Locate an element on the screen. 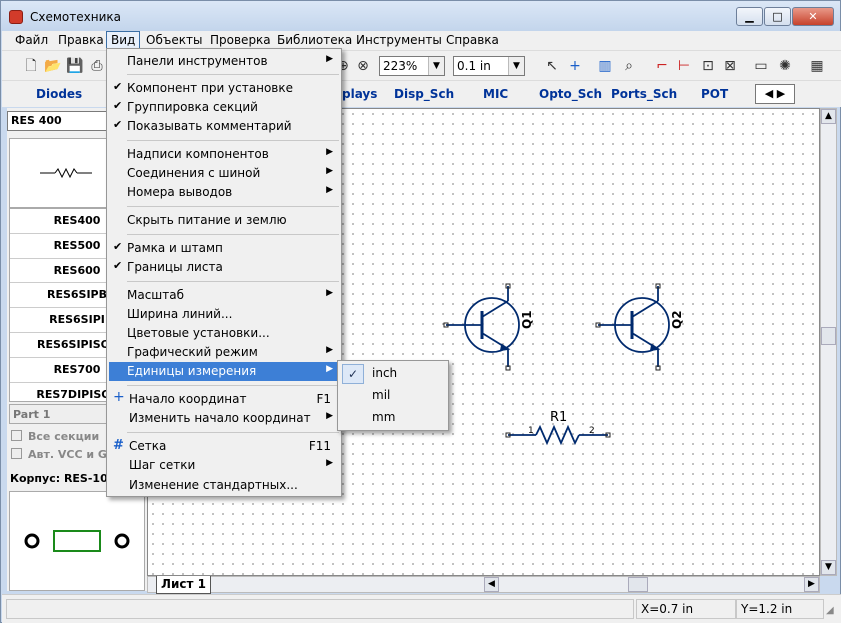  menu-item-component-on-place: ✔ Компонент при установке is located at coordinates (224, 88).